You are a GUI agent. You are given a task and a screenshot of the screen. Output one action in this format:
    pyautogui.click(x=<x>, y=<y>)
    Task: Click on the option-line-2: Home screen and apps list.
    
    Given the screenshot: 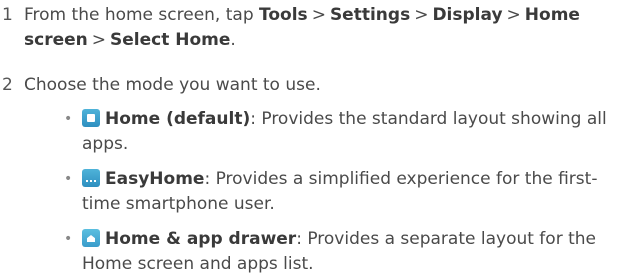 What is the action you would take?
    pyautogui.click(x=198, y=264)
    